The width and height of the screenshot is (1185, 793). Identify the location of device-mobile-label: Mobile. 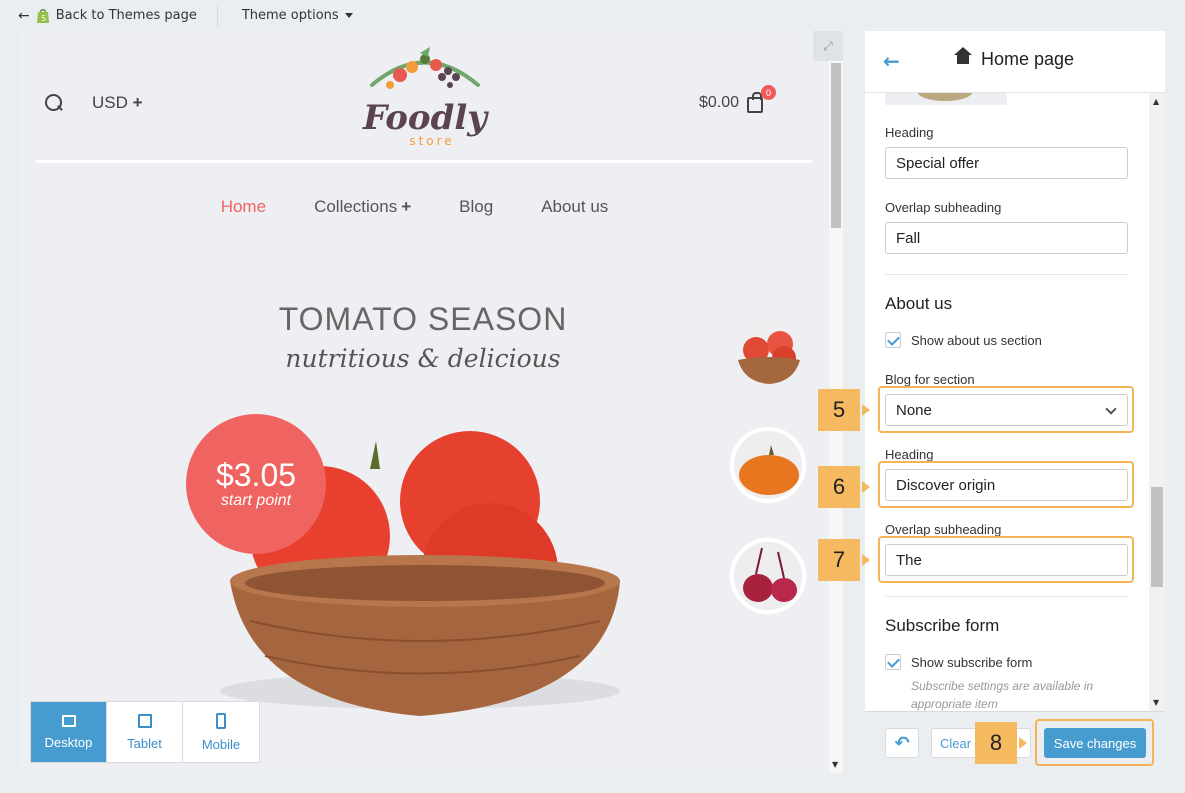
(221, 744).